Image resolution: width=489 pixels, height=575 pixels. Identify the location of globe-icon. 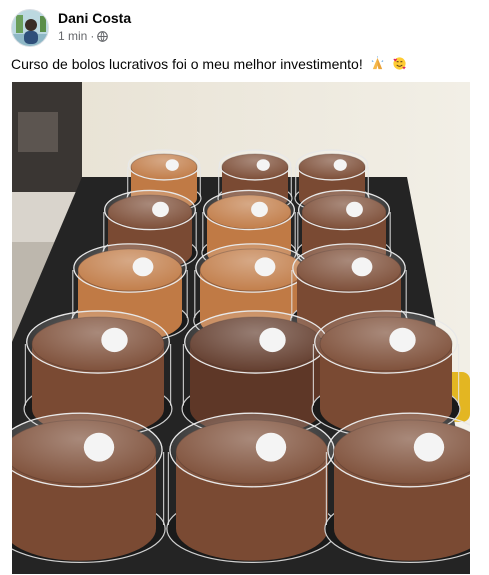
(103, 36).